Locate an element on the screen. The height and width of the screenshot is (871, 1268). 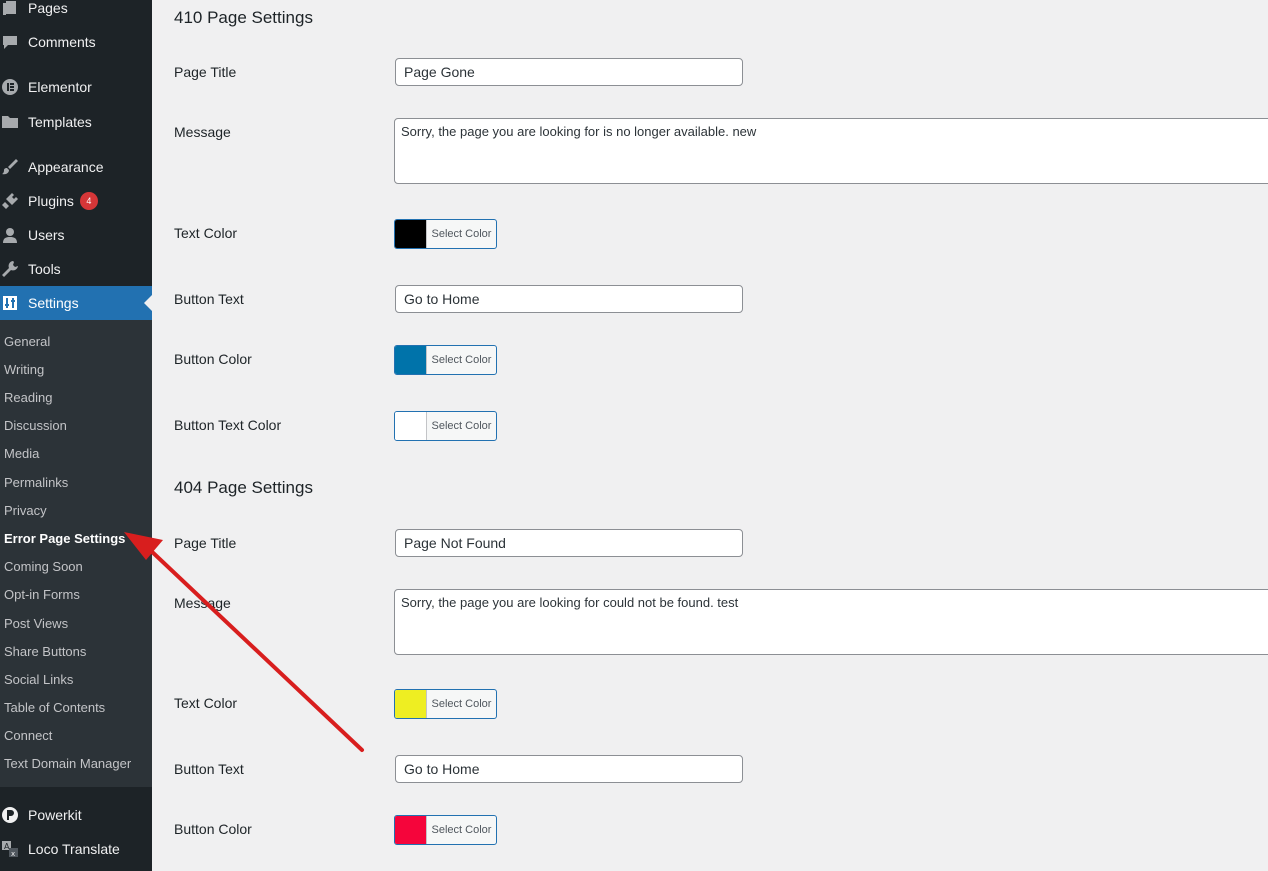
input-410-page-title: Page Gone is located at coordinates (569, 72).